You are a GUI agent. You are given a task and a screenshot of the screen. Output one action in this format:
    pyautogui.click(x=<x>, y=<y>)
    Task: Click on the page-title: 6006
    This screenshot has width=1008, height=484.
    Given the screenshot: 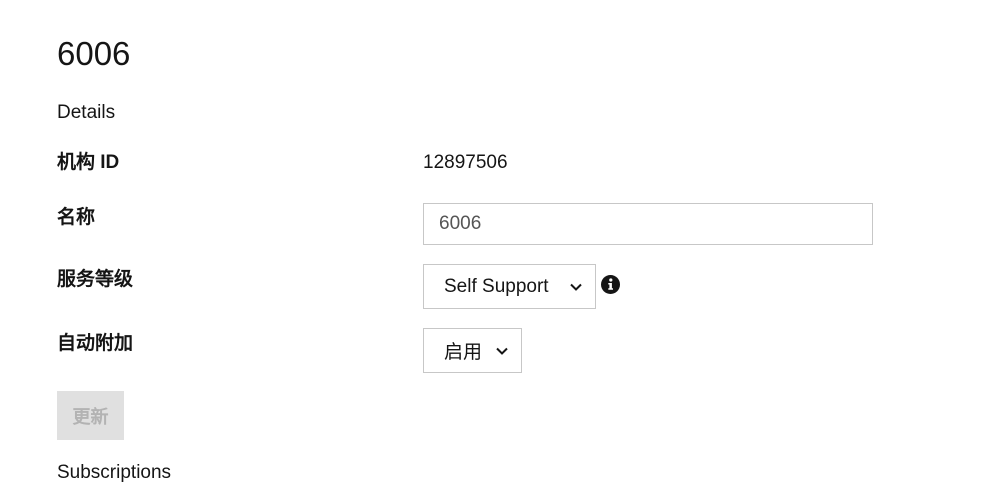 What is the action you would take?
    pyautogui.click(x=94, y=53)
    